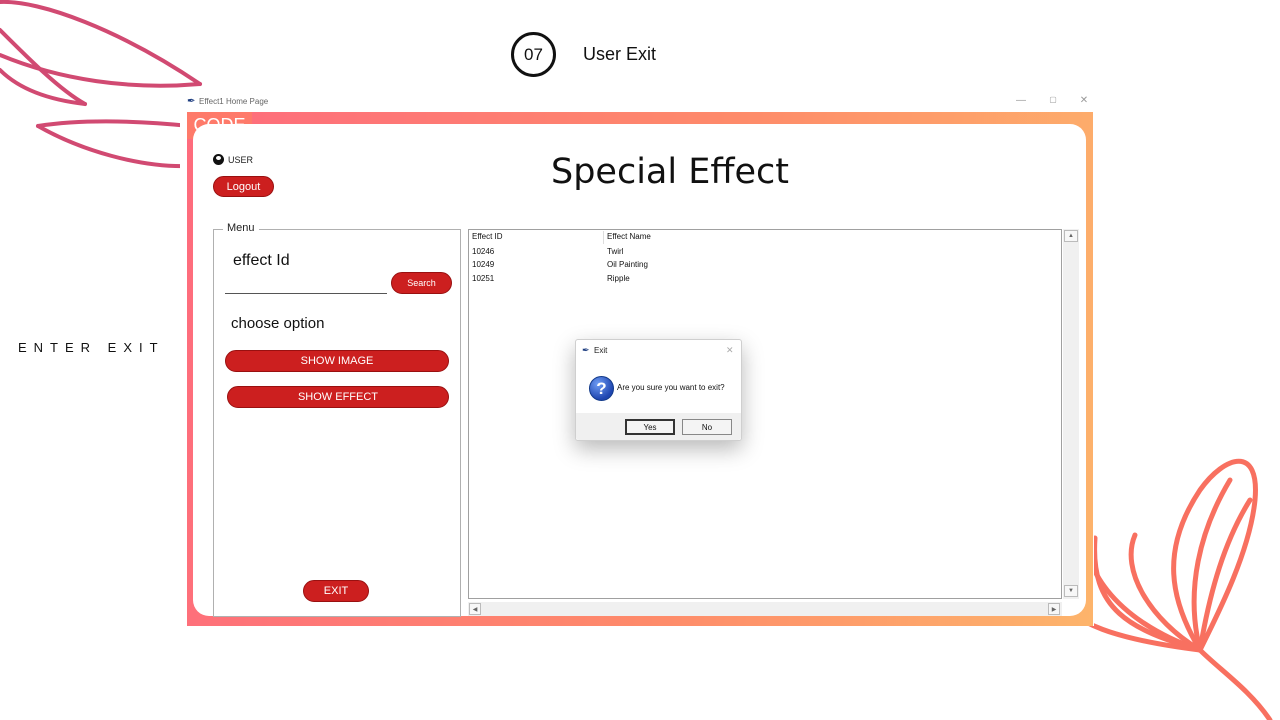  Describe the element at coordinates (650, 427) in the screenshot. I see `yes-button: Yes` at that location.